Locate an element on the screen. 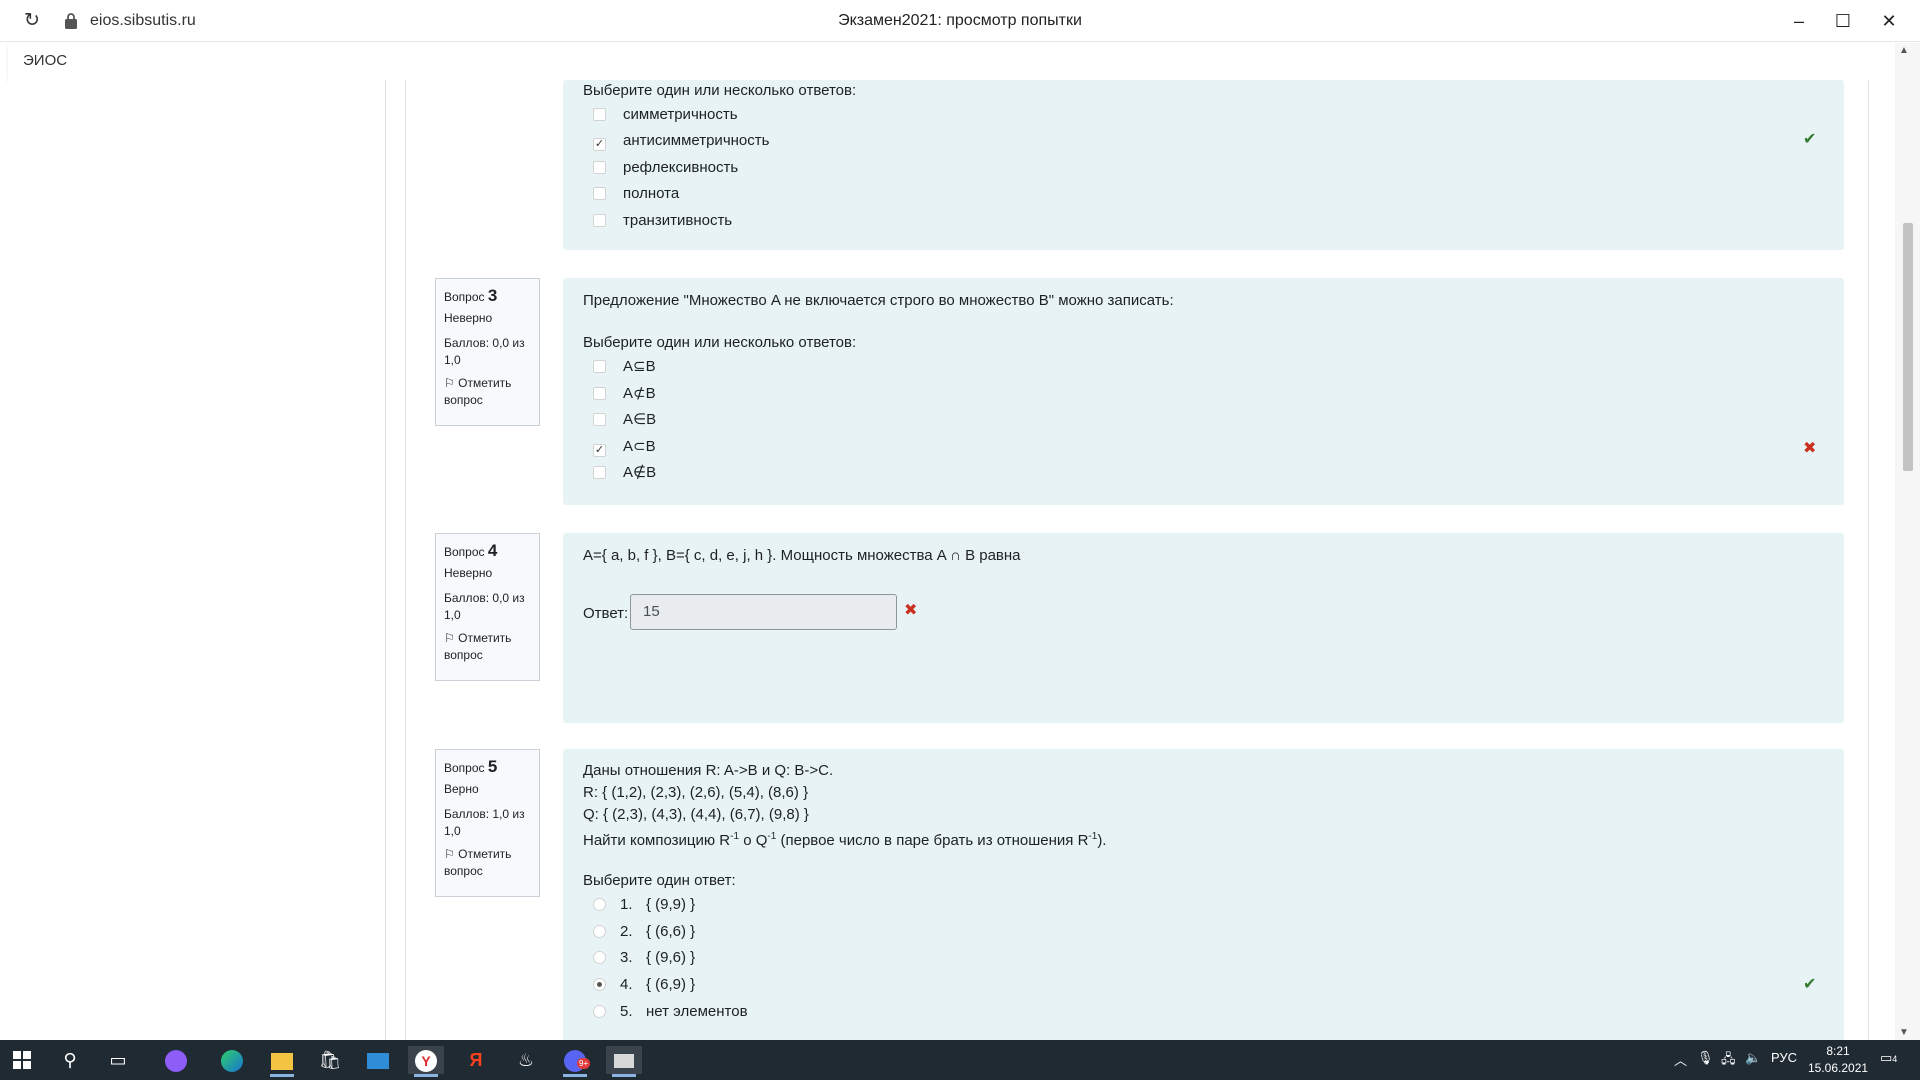  scroll-up-arrow-icon: ▲ is located at coordinates (1904, 50).